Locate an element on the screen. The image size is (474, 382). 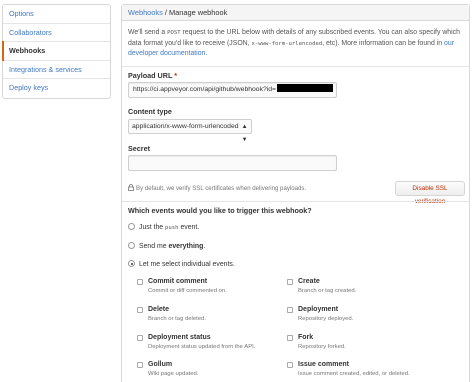
radio-push-post: event. is located at coordinates (189, 227).